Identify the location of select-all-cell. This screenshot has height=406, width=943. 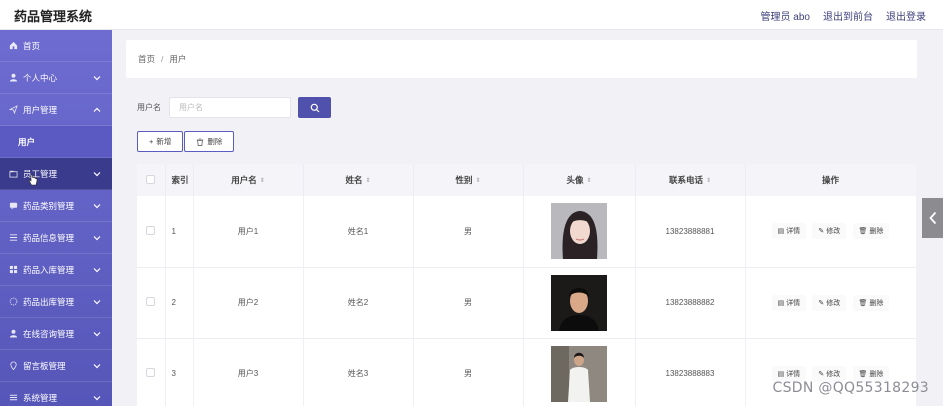
(151, 180).